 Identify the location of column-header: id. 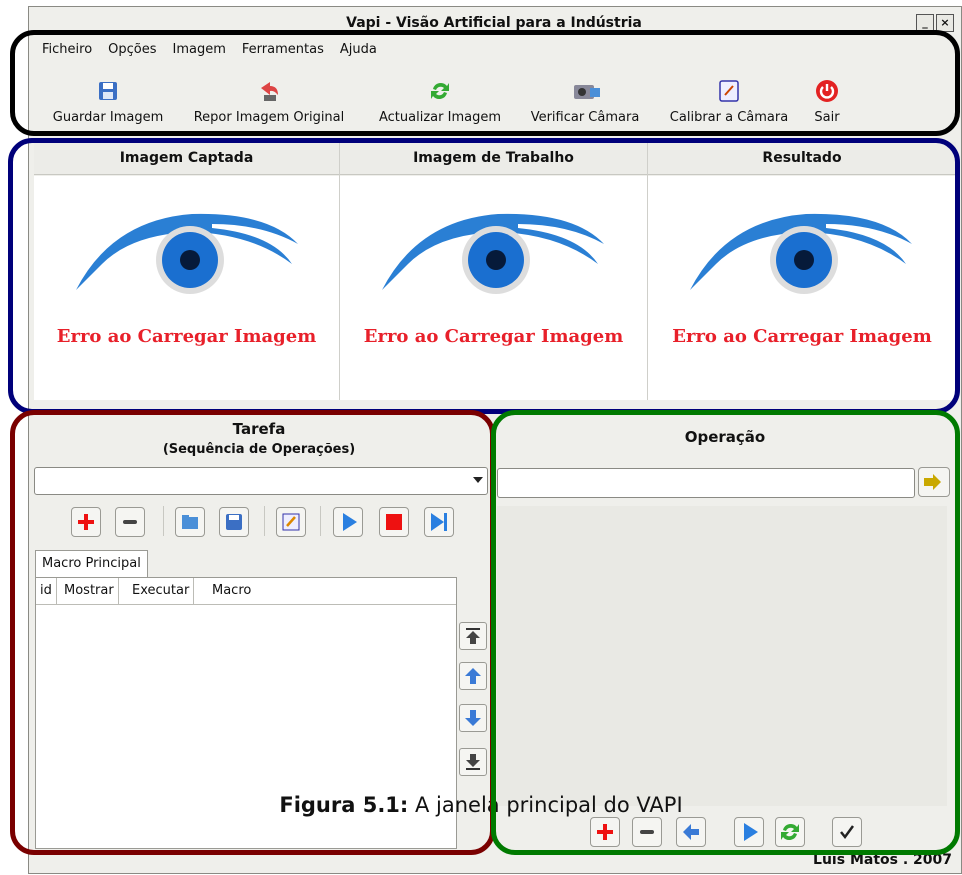
(46, 591).